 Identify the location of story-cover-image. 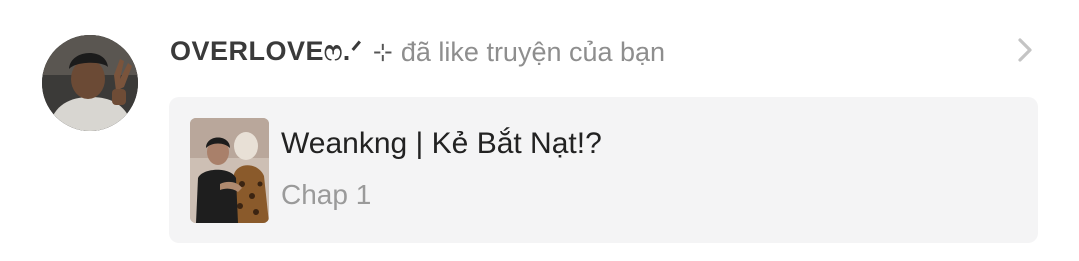
(229, 170).